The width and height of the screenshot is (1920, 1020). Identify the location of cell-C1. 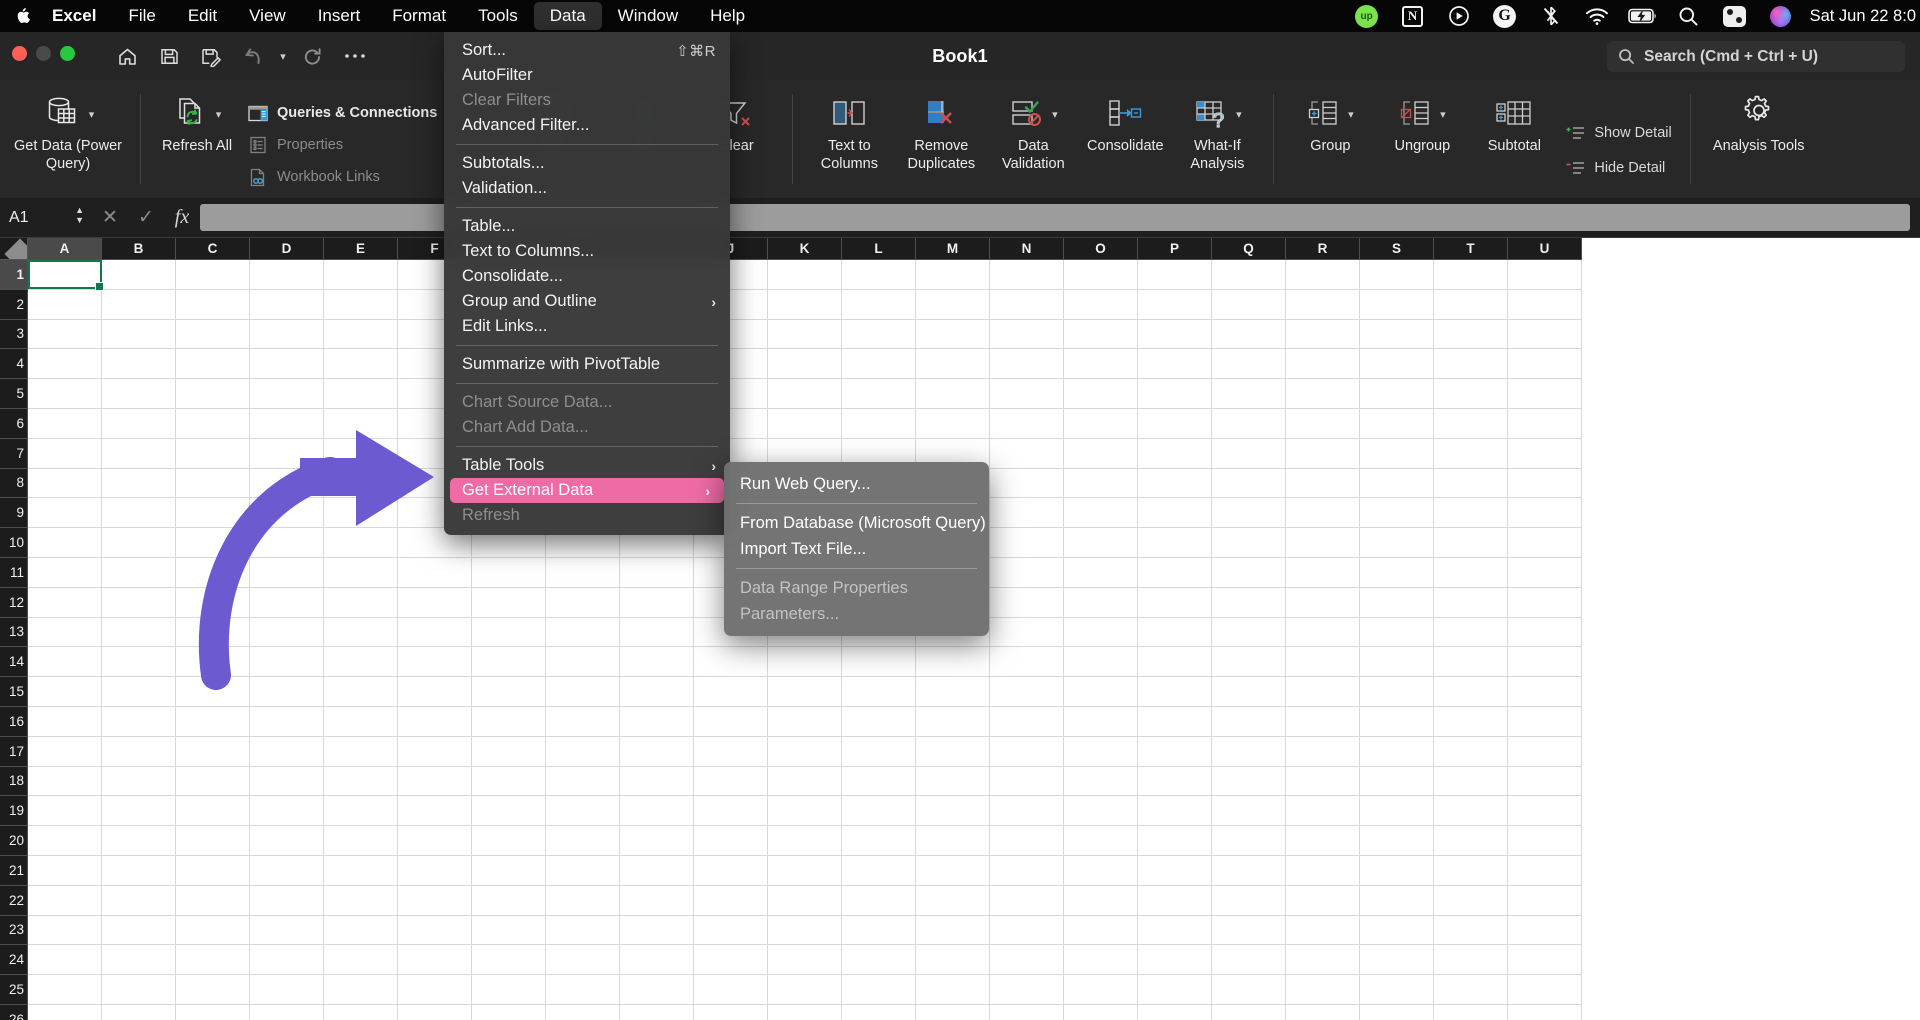
(213, 275).